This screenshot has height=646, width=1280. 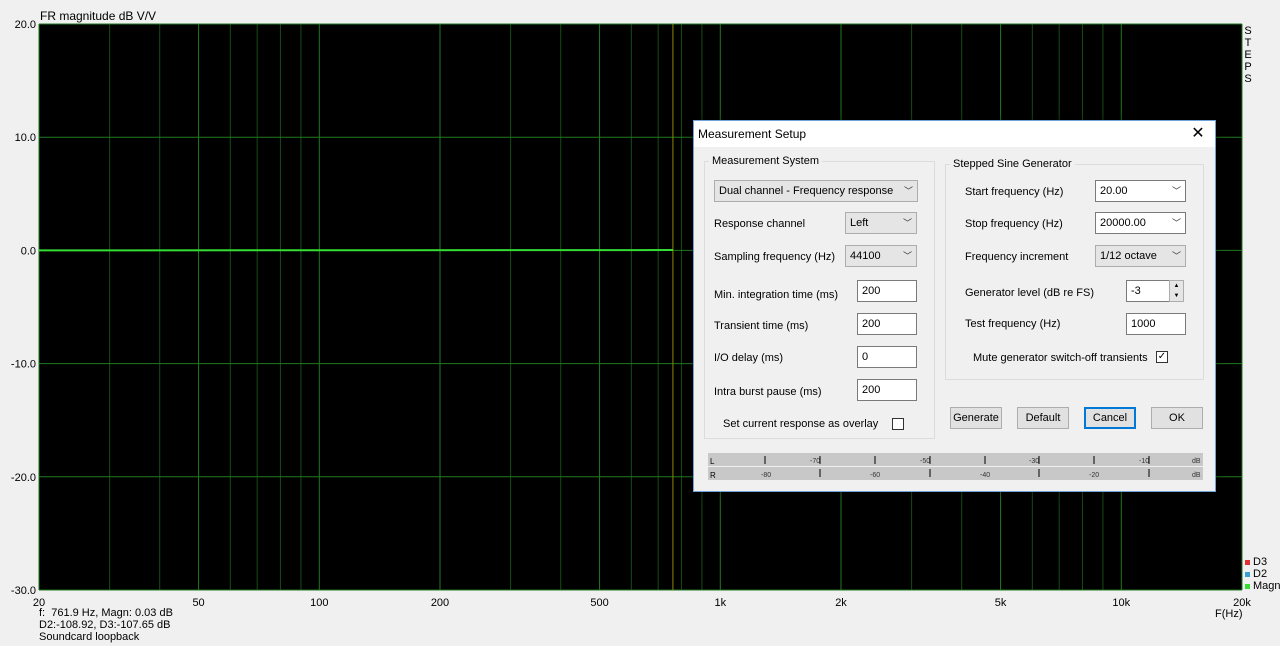 I want to click on cancel-button: Cancel, so click(x=1110, y=418).